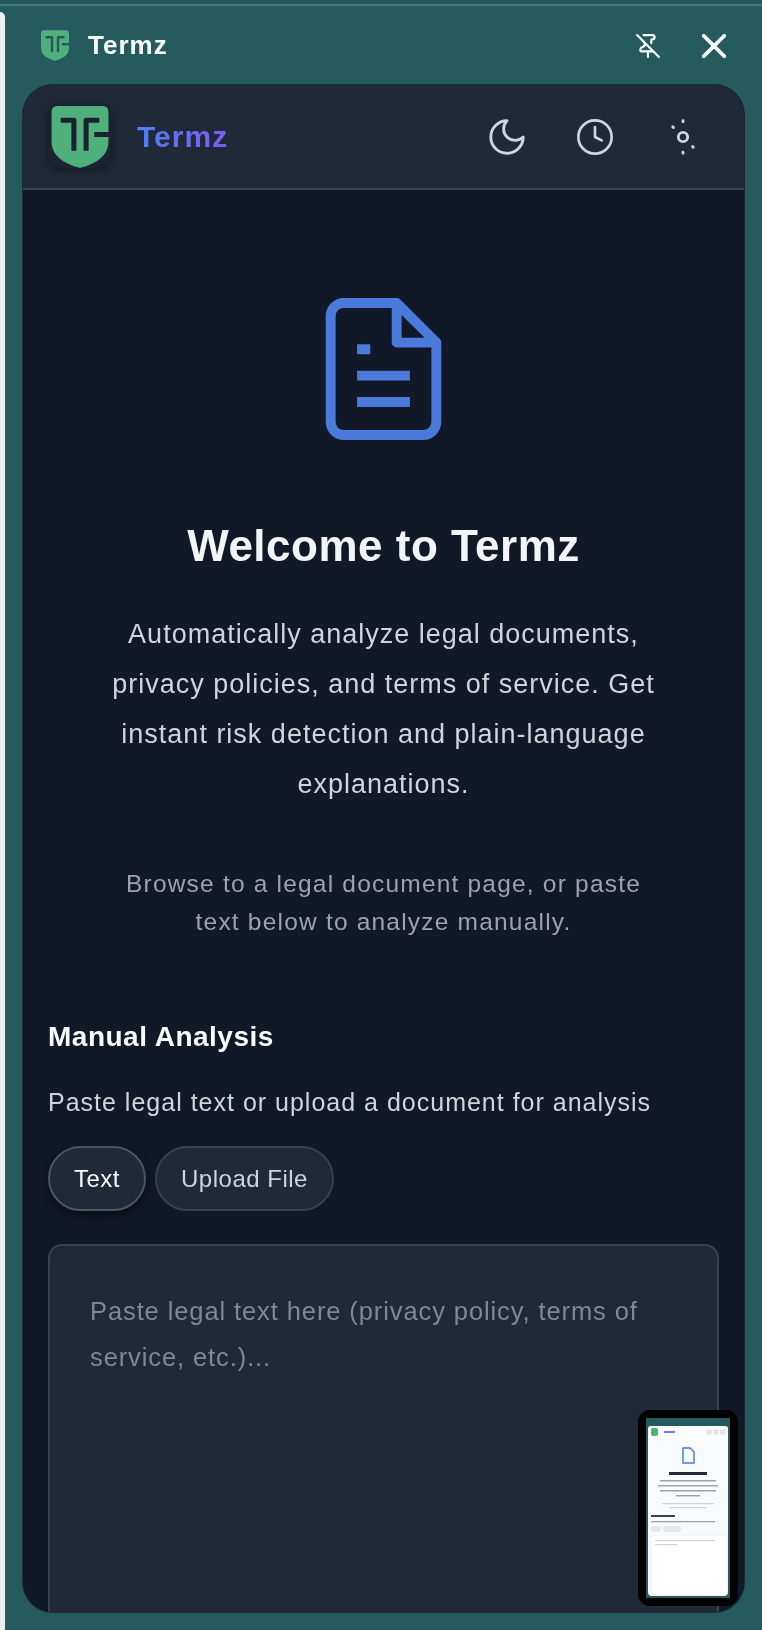 Image resolution: width=762 pixels, height=1630 pixels. What do you see at coordinates (161, 1037) in the screenshot?
I see `section-title: Manual Analysis` at bounding box center [161, 1037].